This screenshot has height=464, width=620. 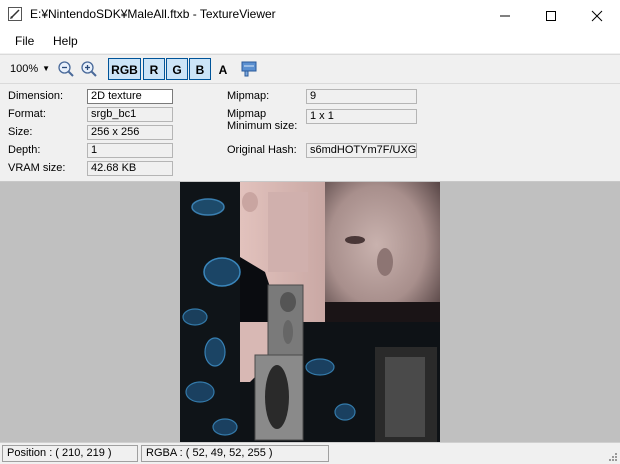 What do you see at coordinates (130, 132) in the screenshot?
I see `size-field: 256 x 256` at bounding box center [130, 132].